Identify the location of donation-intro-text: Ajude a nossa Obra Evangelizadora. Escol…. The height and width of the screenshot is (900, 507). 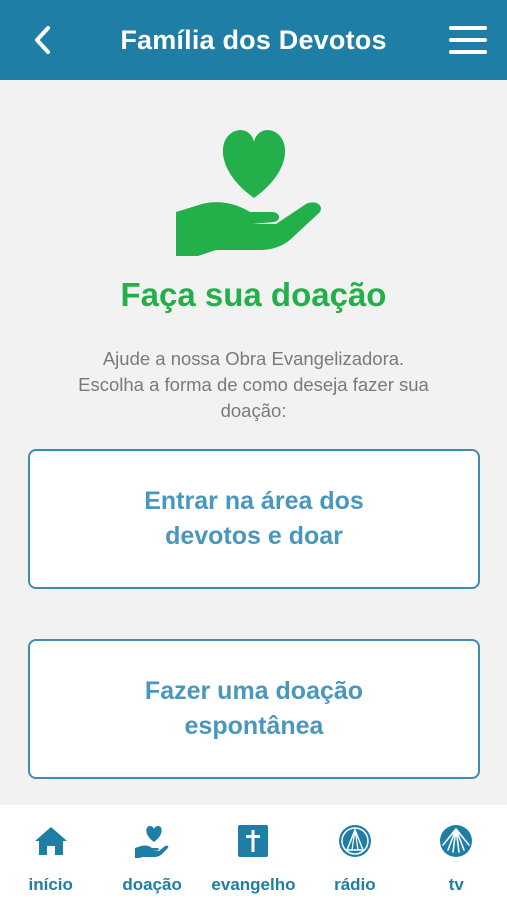
(253, 384).